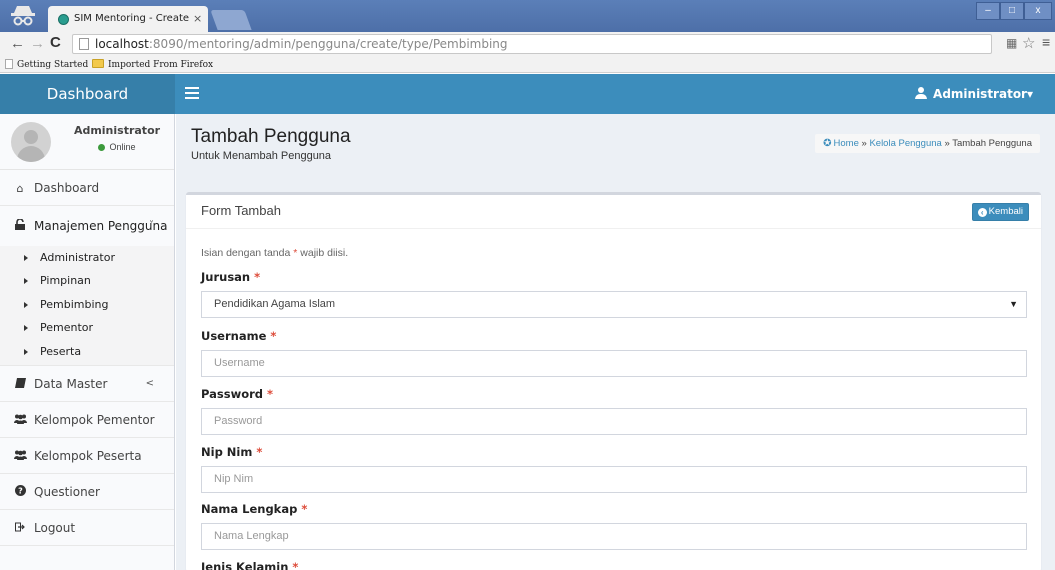 The height and width of the screenshot is (570, 1055). Describe the element at coordinates (55, 42) in the screenshot. I see `reload-icon: C` at that location.